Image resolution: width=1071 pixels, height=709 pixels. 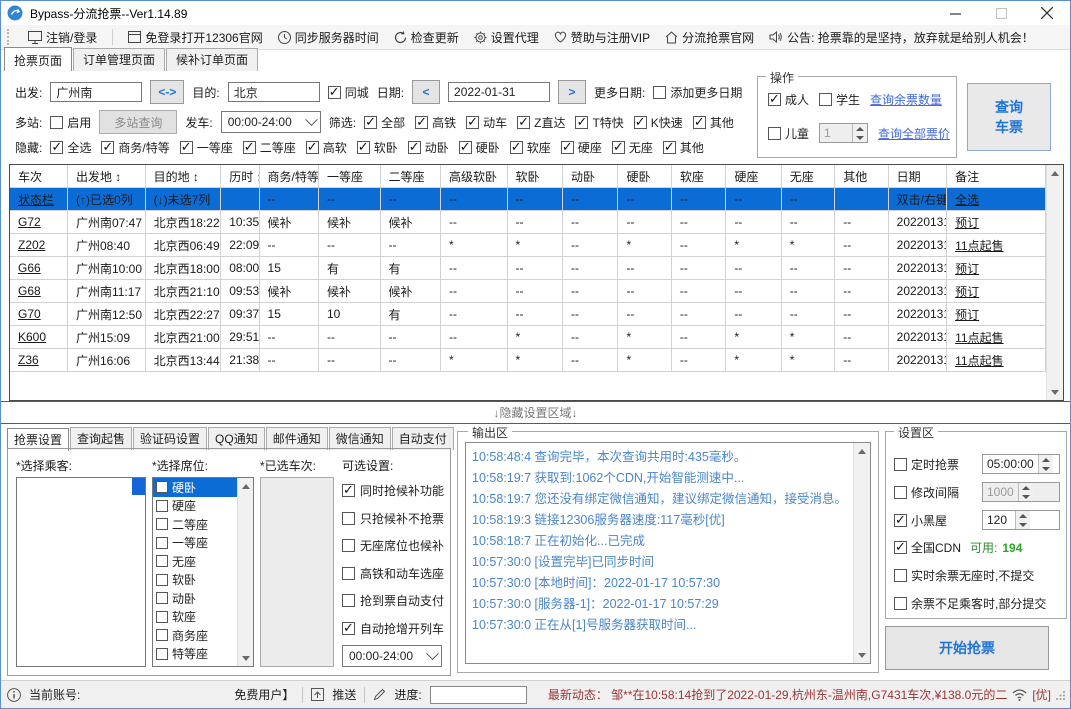 I want to click on toolbar-drag-handle, so click(x=10, y=37).